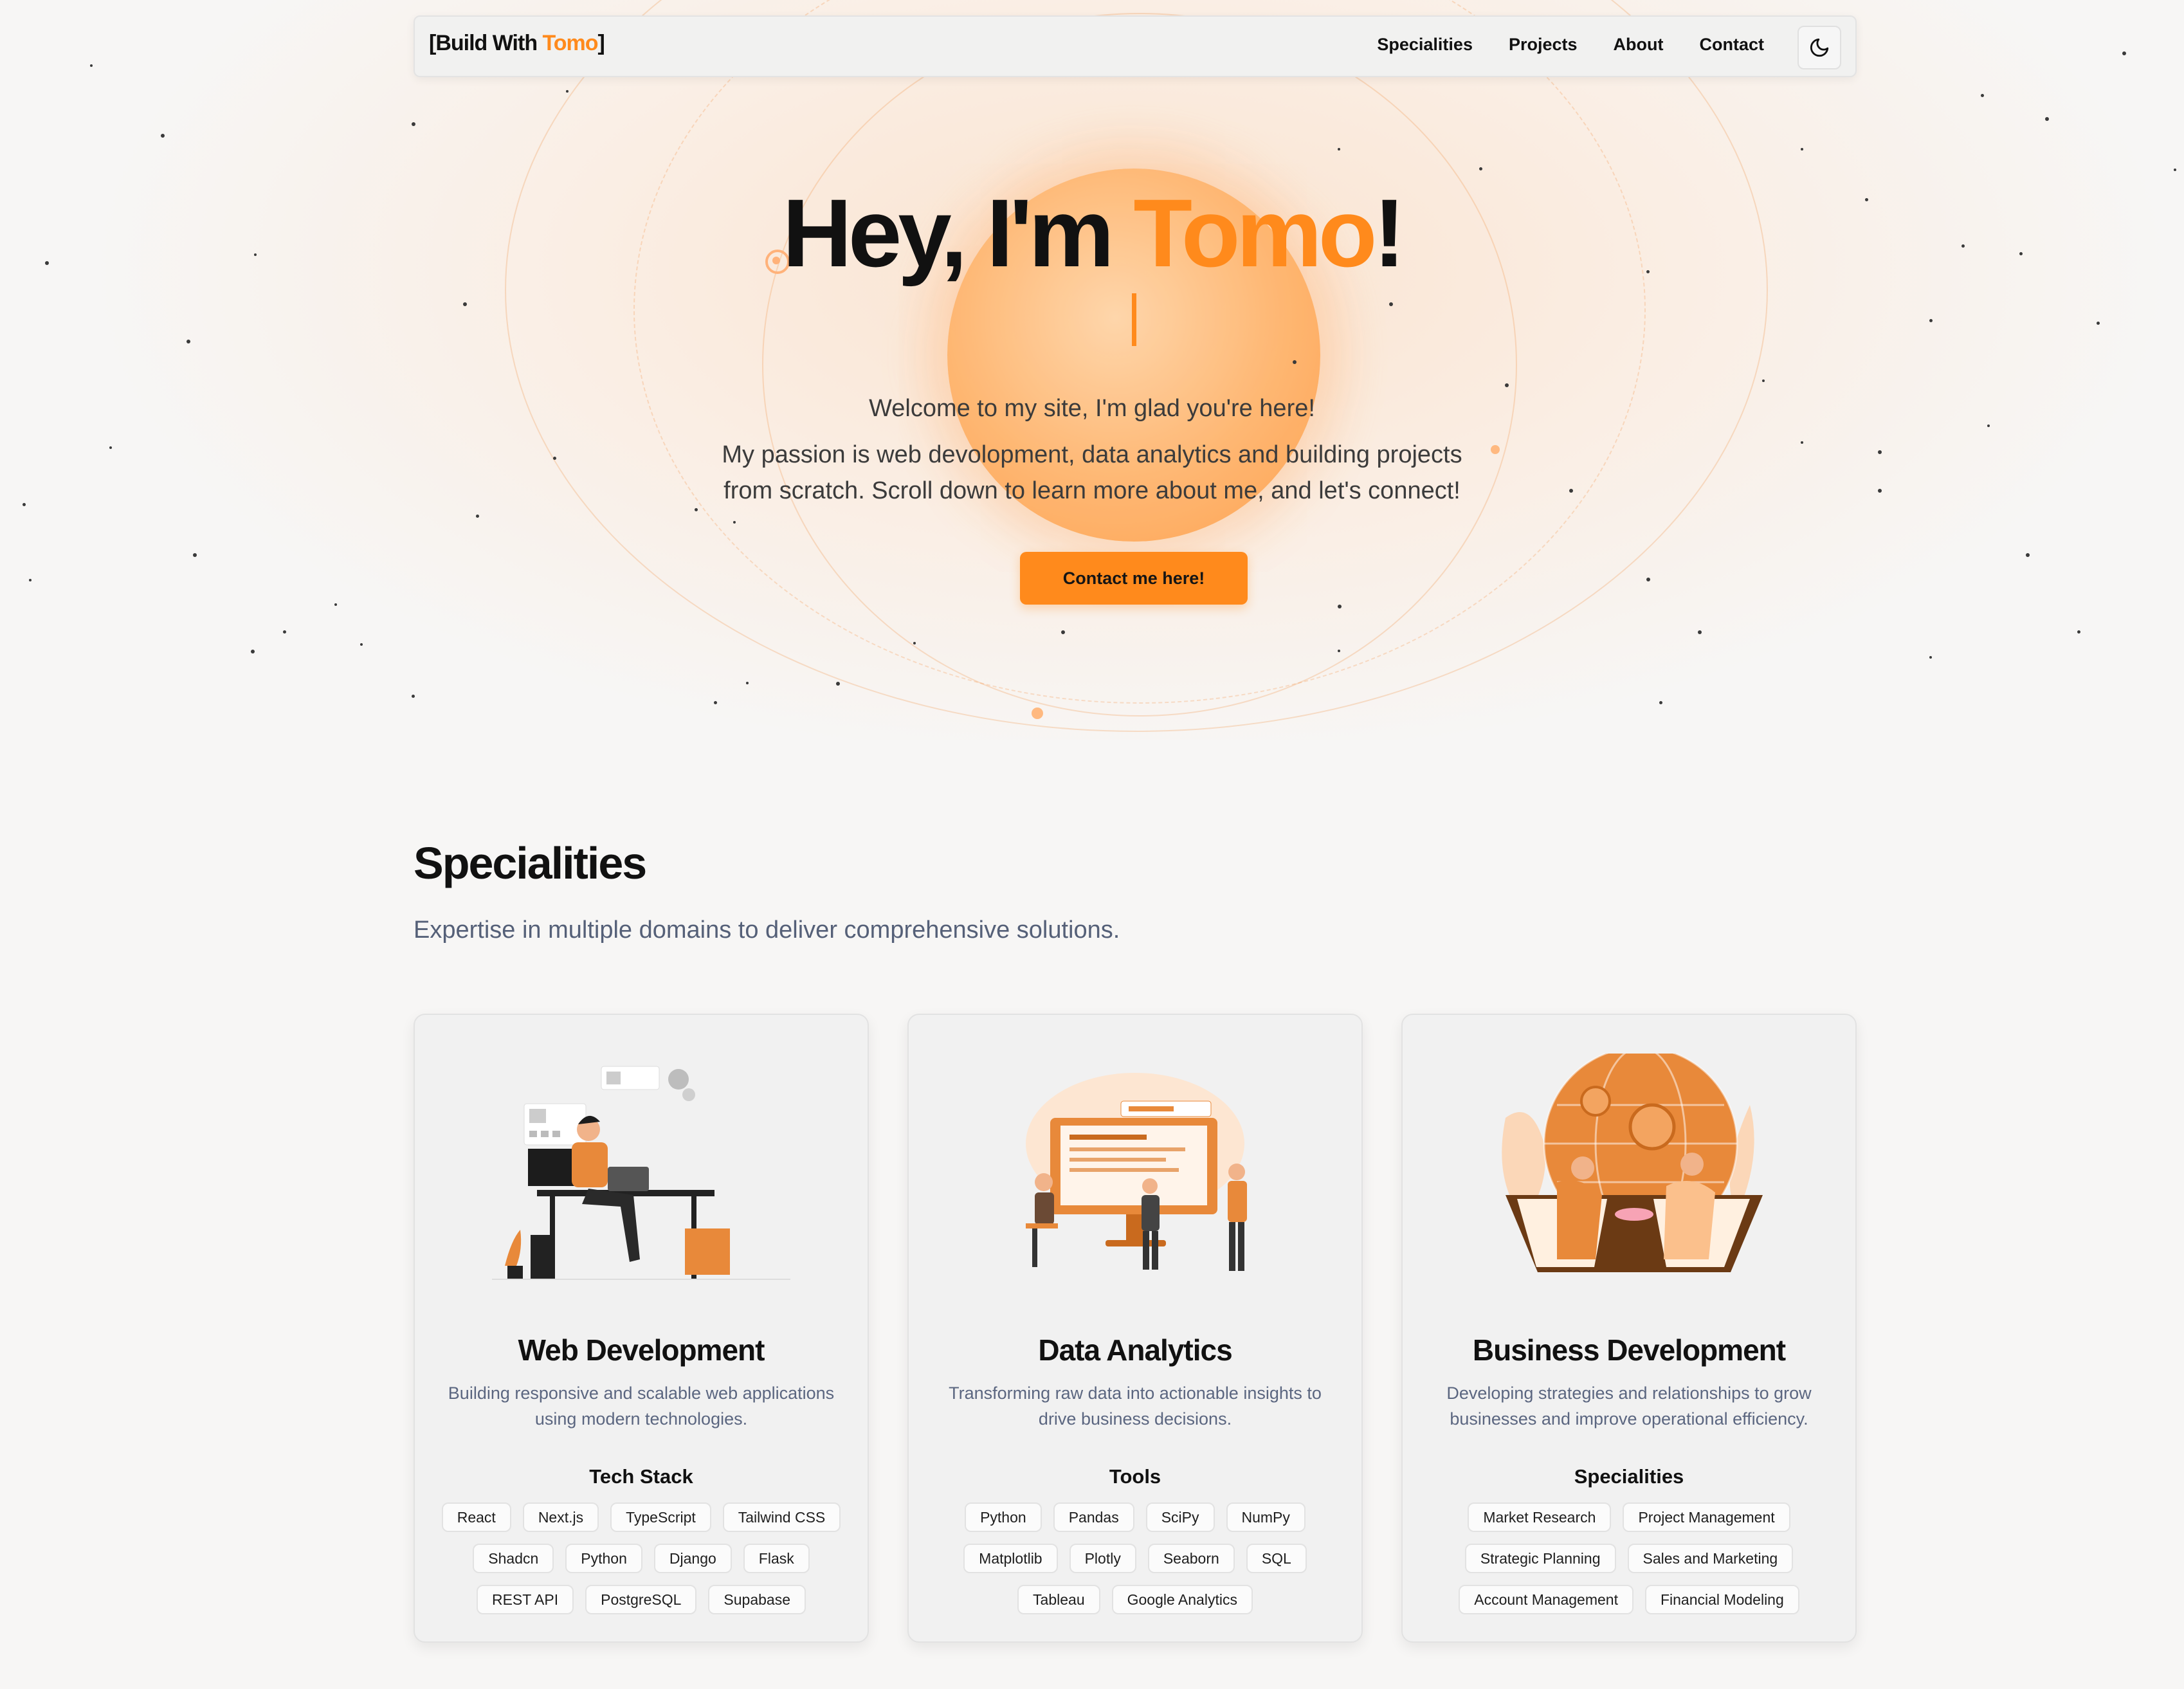  Describe the element at coordinates (641, 1173) in the screenshot. I see `developer-at-desk-illustration` at that location.